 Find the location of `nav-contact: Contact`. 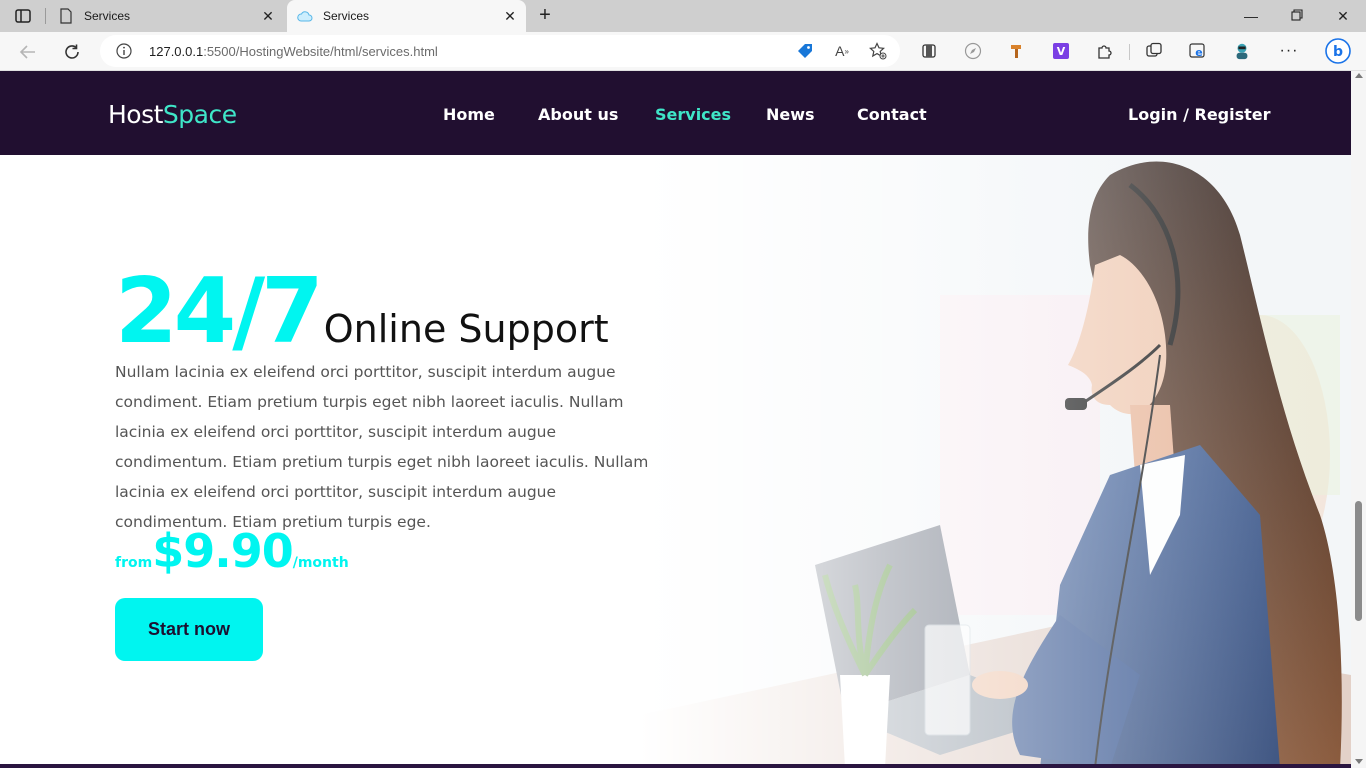

nav-contact: Contact is located at coordinates (892, 114).